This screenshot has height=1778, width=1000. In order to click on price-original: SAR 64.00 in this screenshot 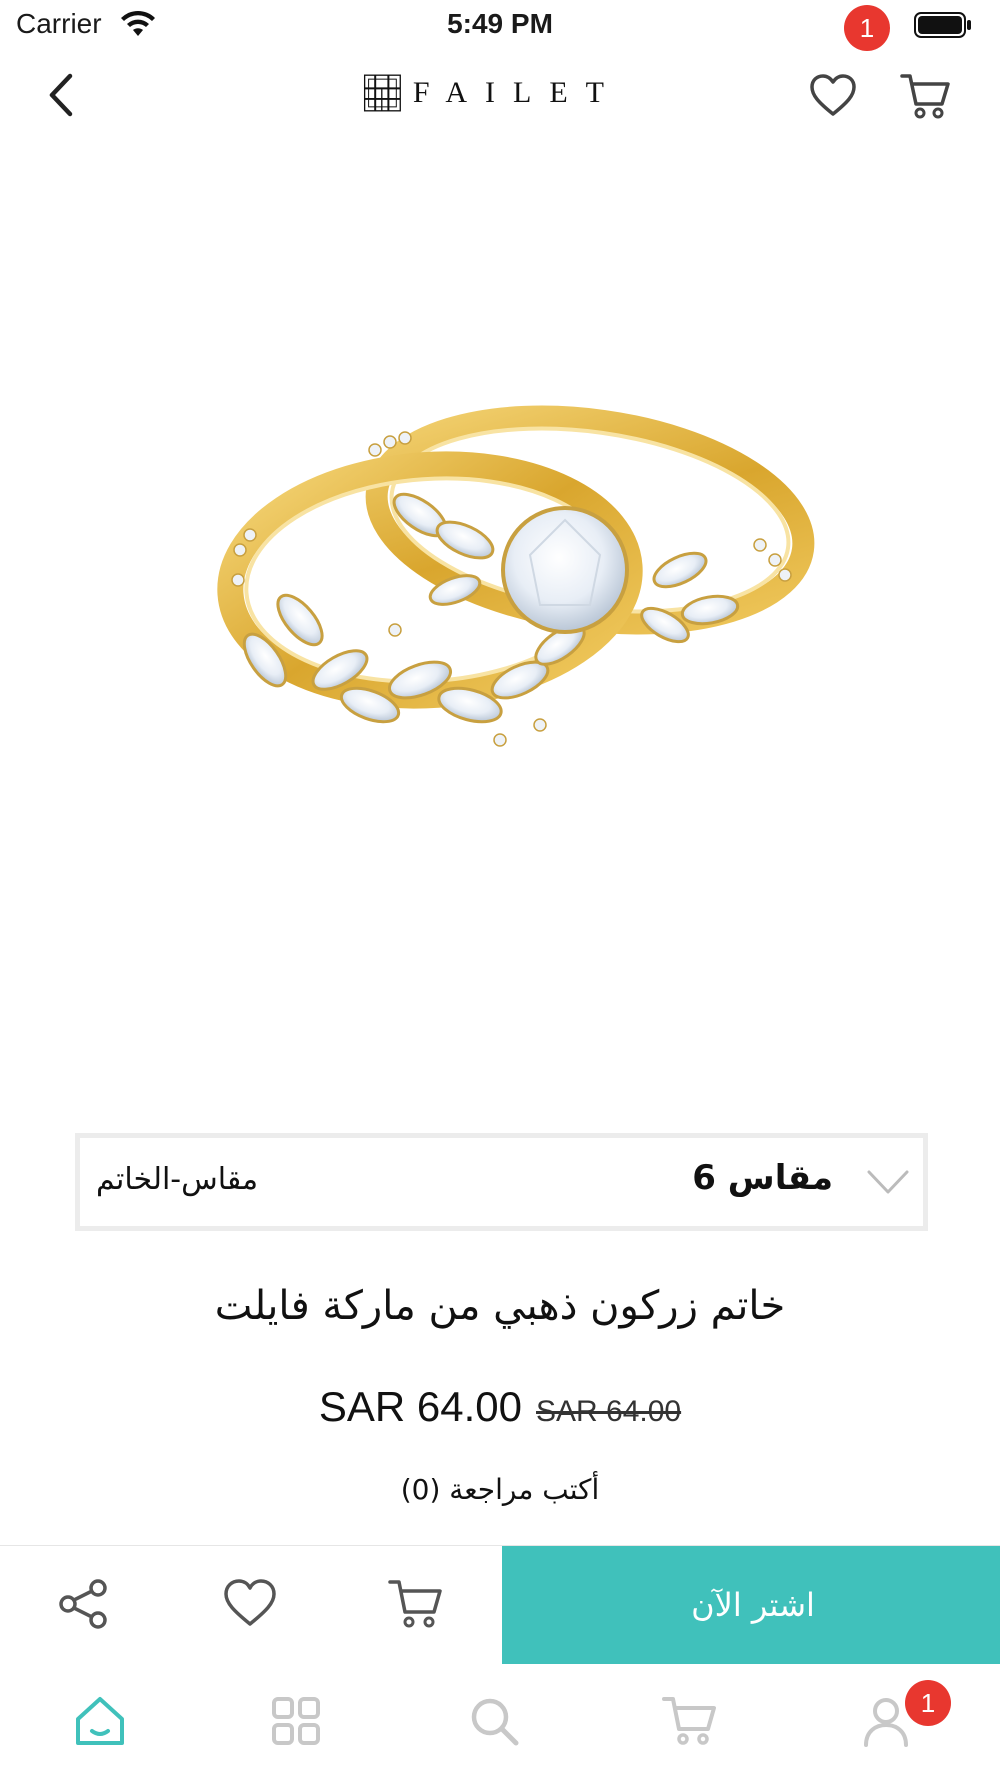, I will do `click(609, 1411)`.